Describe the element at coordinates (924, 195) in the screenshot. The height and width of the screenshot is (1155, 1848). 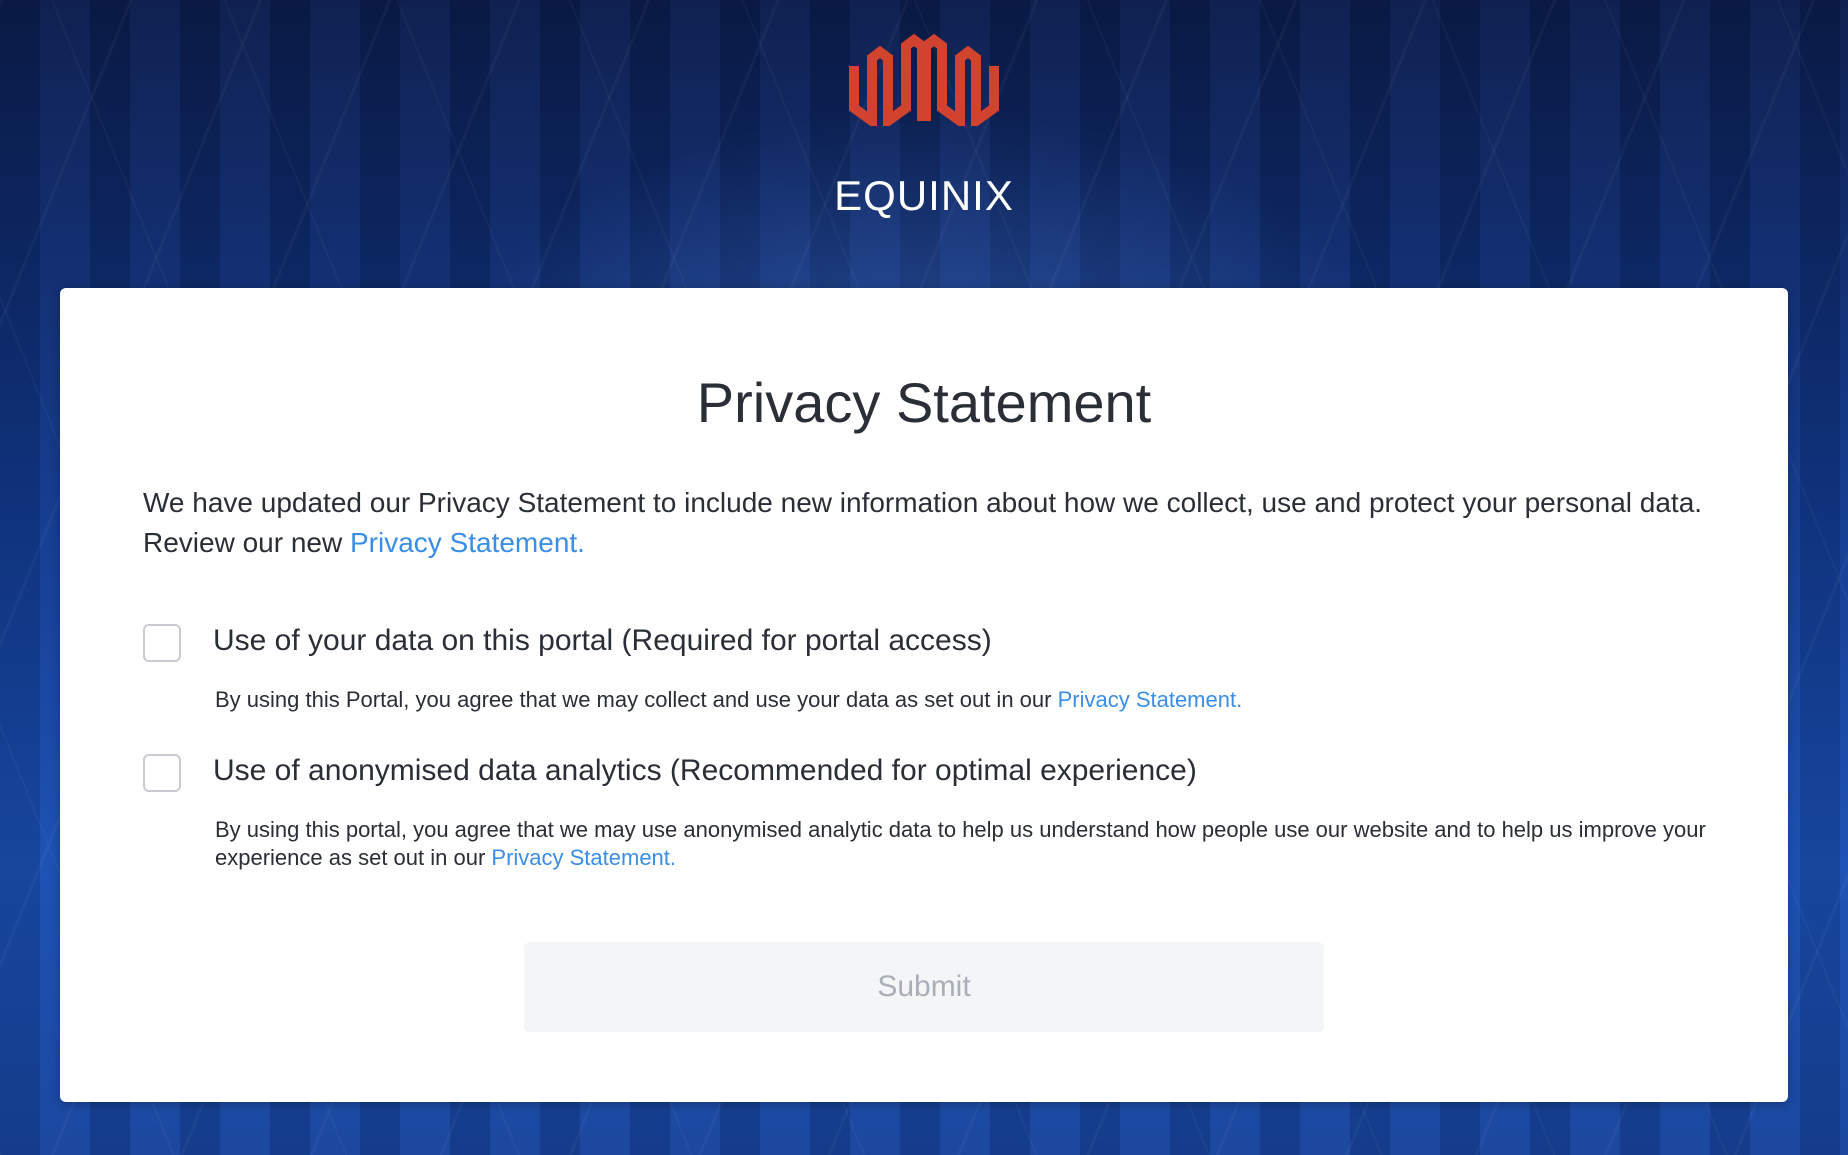
I see `brand-name: EQUINIX` at that location.